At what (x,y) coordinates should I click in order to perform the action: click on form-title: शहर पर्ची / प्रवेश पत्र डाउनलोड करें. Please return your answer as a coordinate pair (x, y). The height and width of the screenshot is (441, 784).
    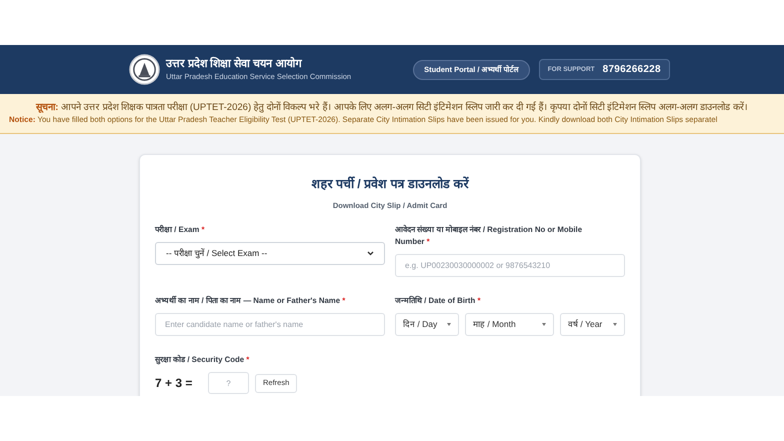
    Looking at the image, I should click on (390, 184).